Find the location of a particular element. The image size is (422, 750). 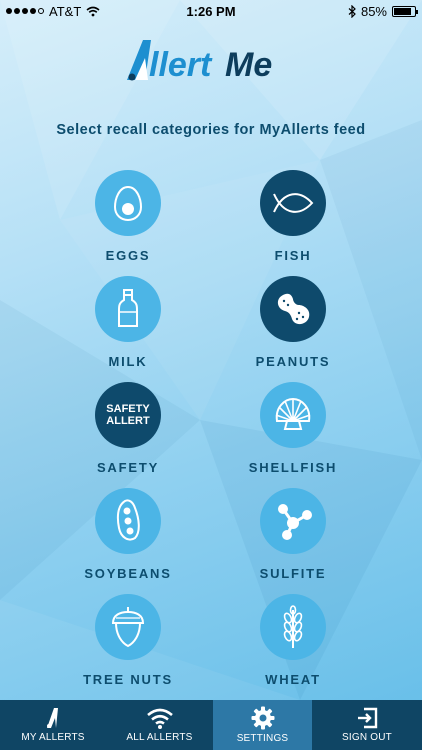

category-shellfish: SHELLFISH is located at coordinates (293, 428).